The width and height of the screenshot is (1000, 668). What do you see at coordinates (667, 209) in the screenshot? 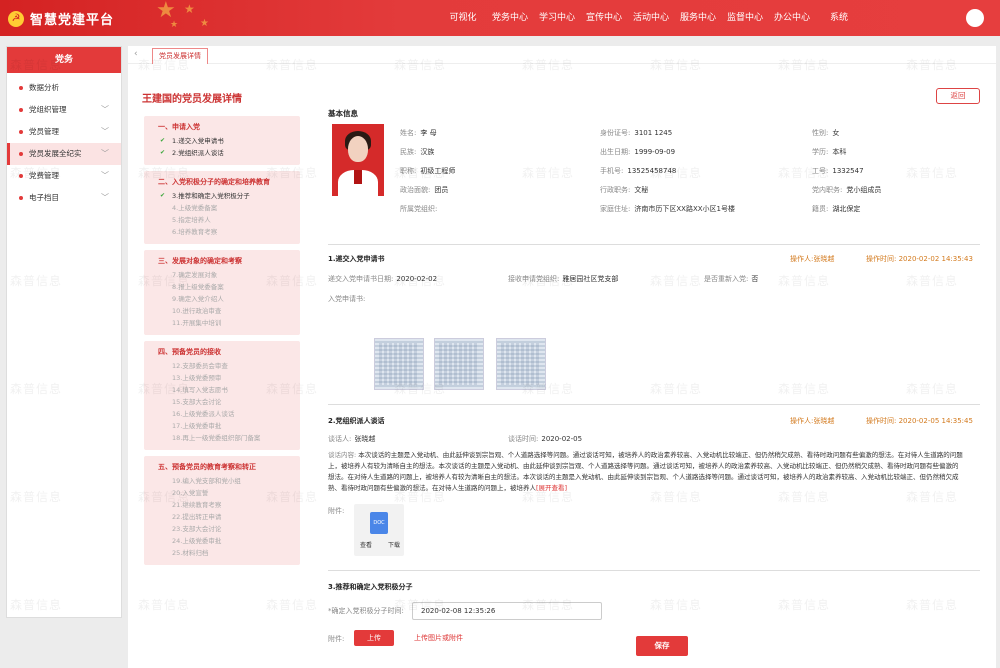
I see `info-field: 家庭住址: 济南市历下区XX路XX小区1号楼` at bounding box center [667, 209].